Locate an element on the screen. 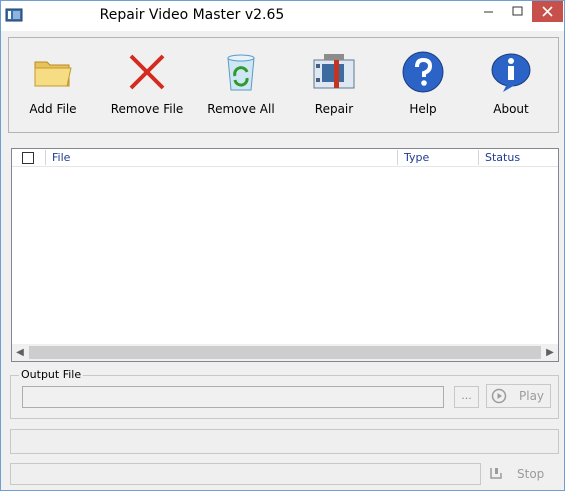 Image resolution: width=565 pixels, height=491 pixels. close-button is located at coordinates (547, 11).